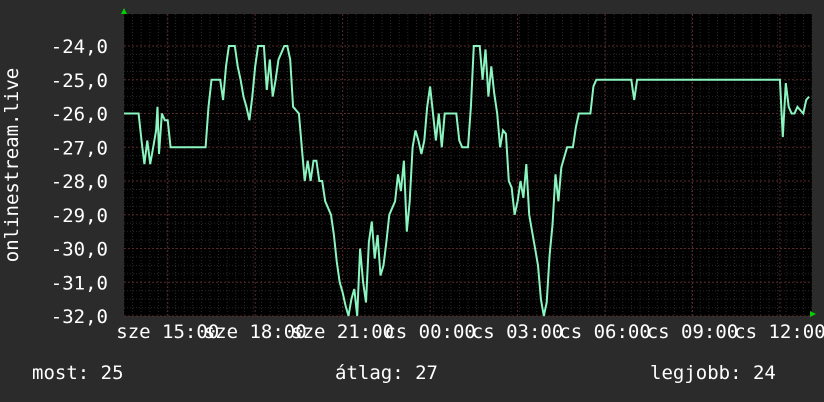  What do you see at coordinates (79, 216) in the screenshot?
I see `y-tick-label: -29,0` at bounding box center [79, 216].